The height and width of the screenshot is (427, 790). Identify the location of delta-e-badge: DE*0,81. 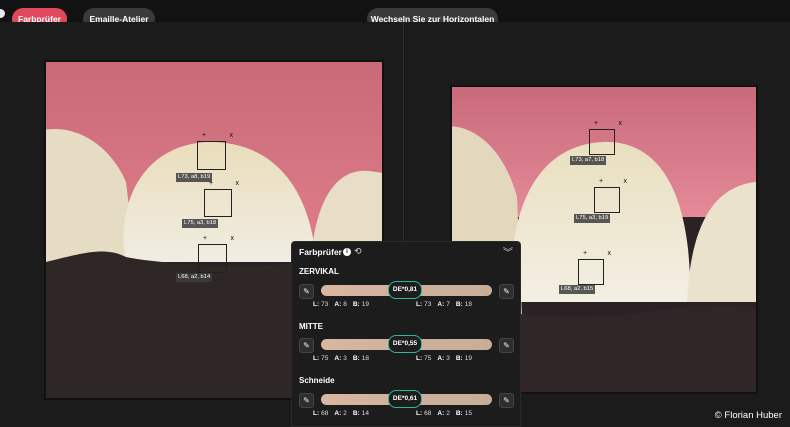
(405, 290).